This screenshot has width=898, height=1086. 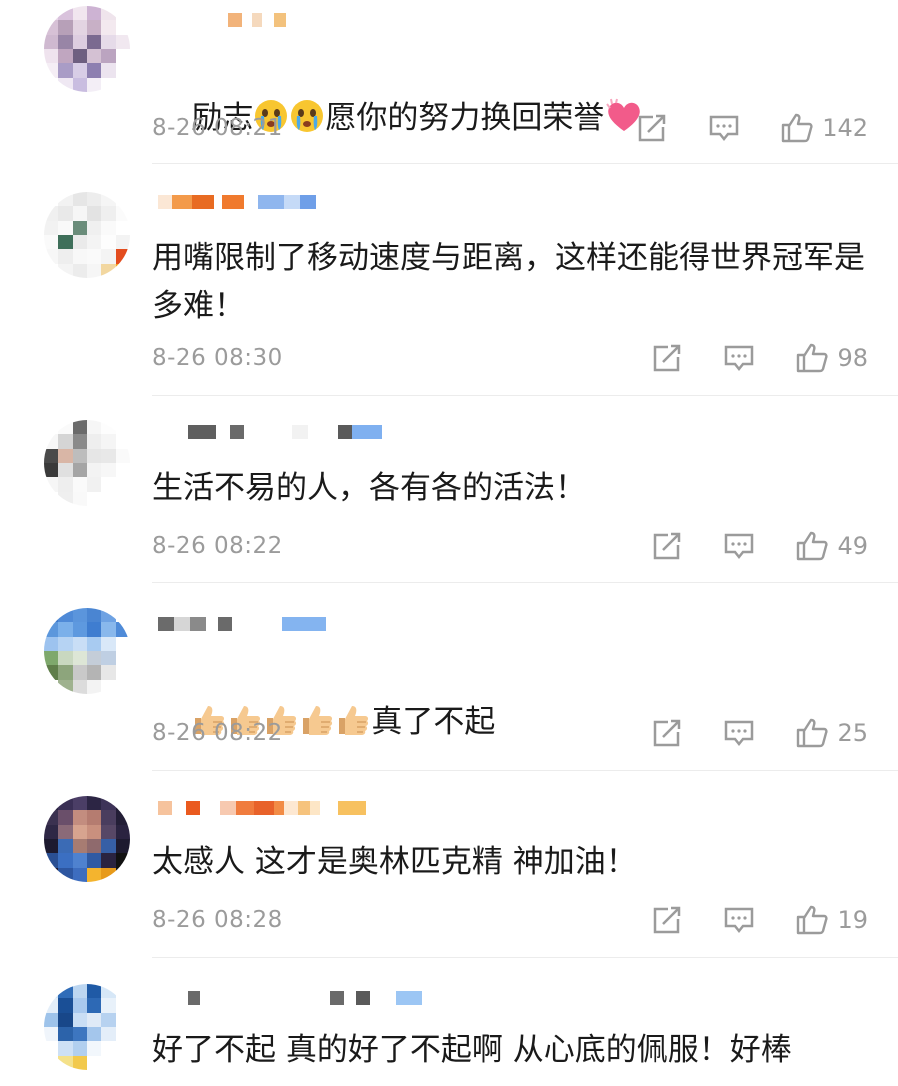 I want to click on like-count: 49, so click(x=852, y=546).